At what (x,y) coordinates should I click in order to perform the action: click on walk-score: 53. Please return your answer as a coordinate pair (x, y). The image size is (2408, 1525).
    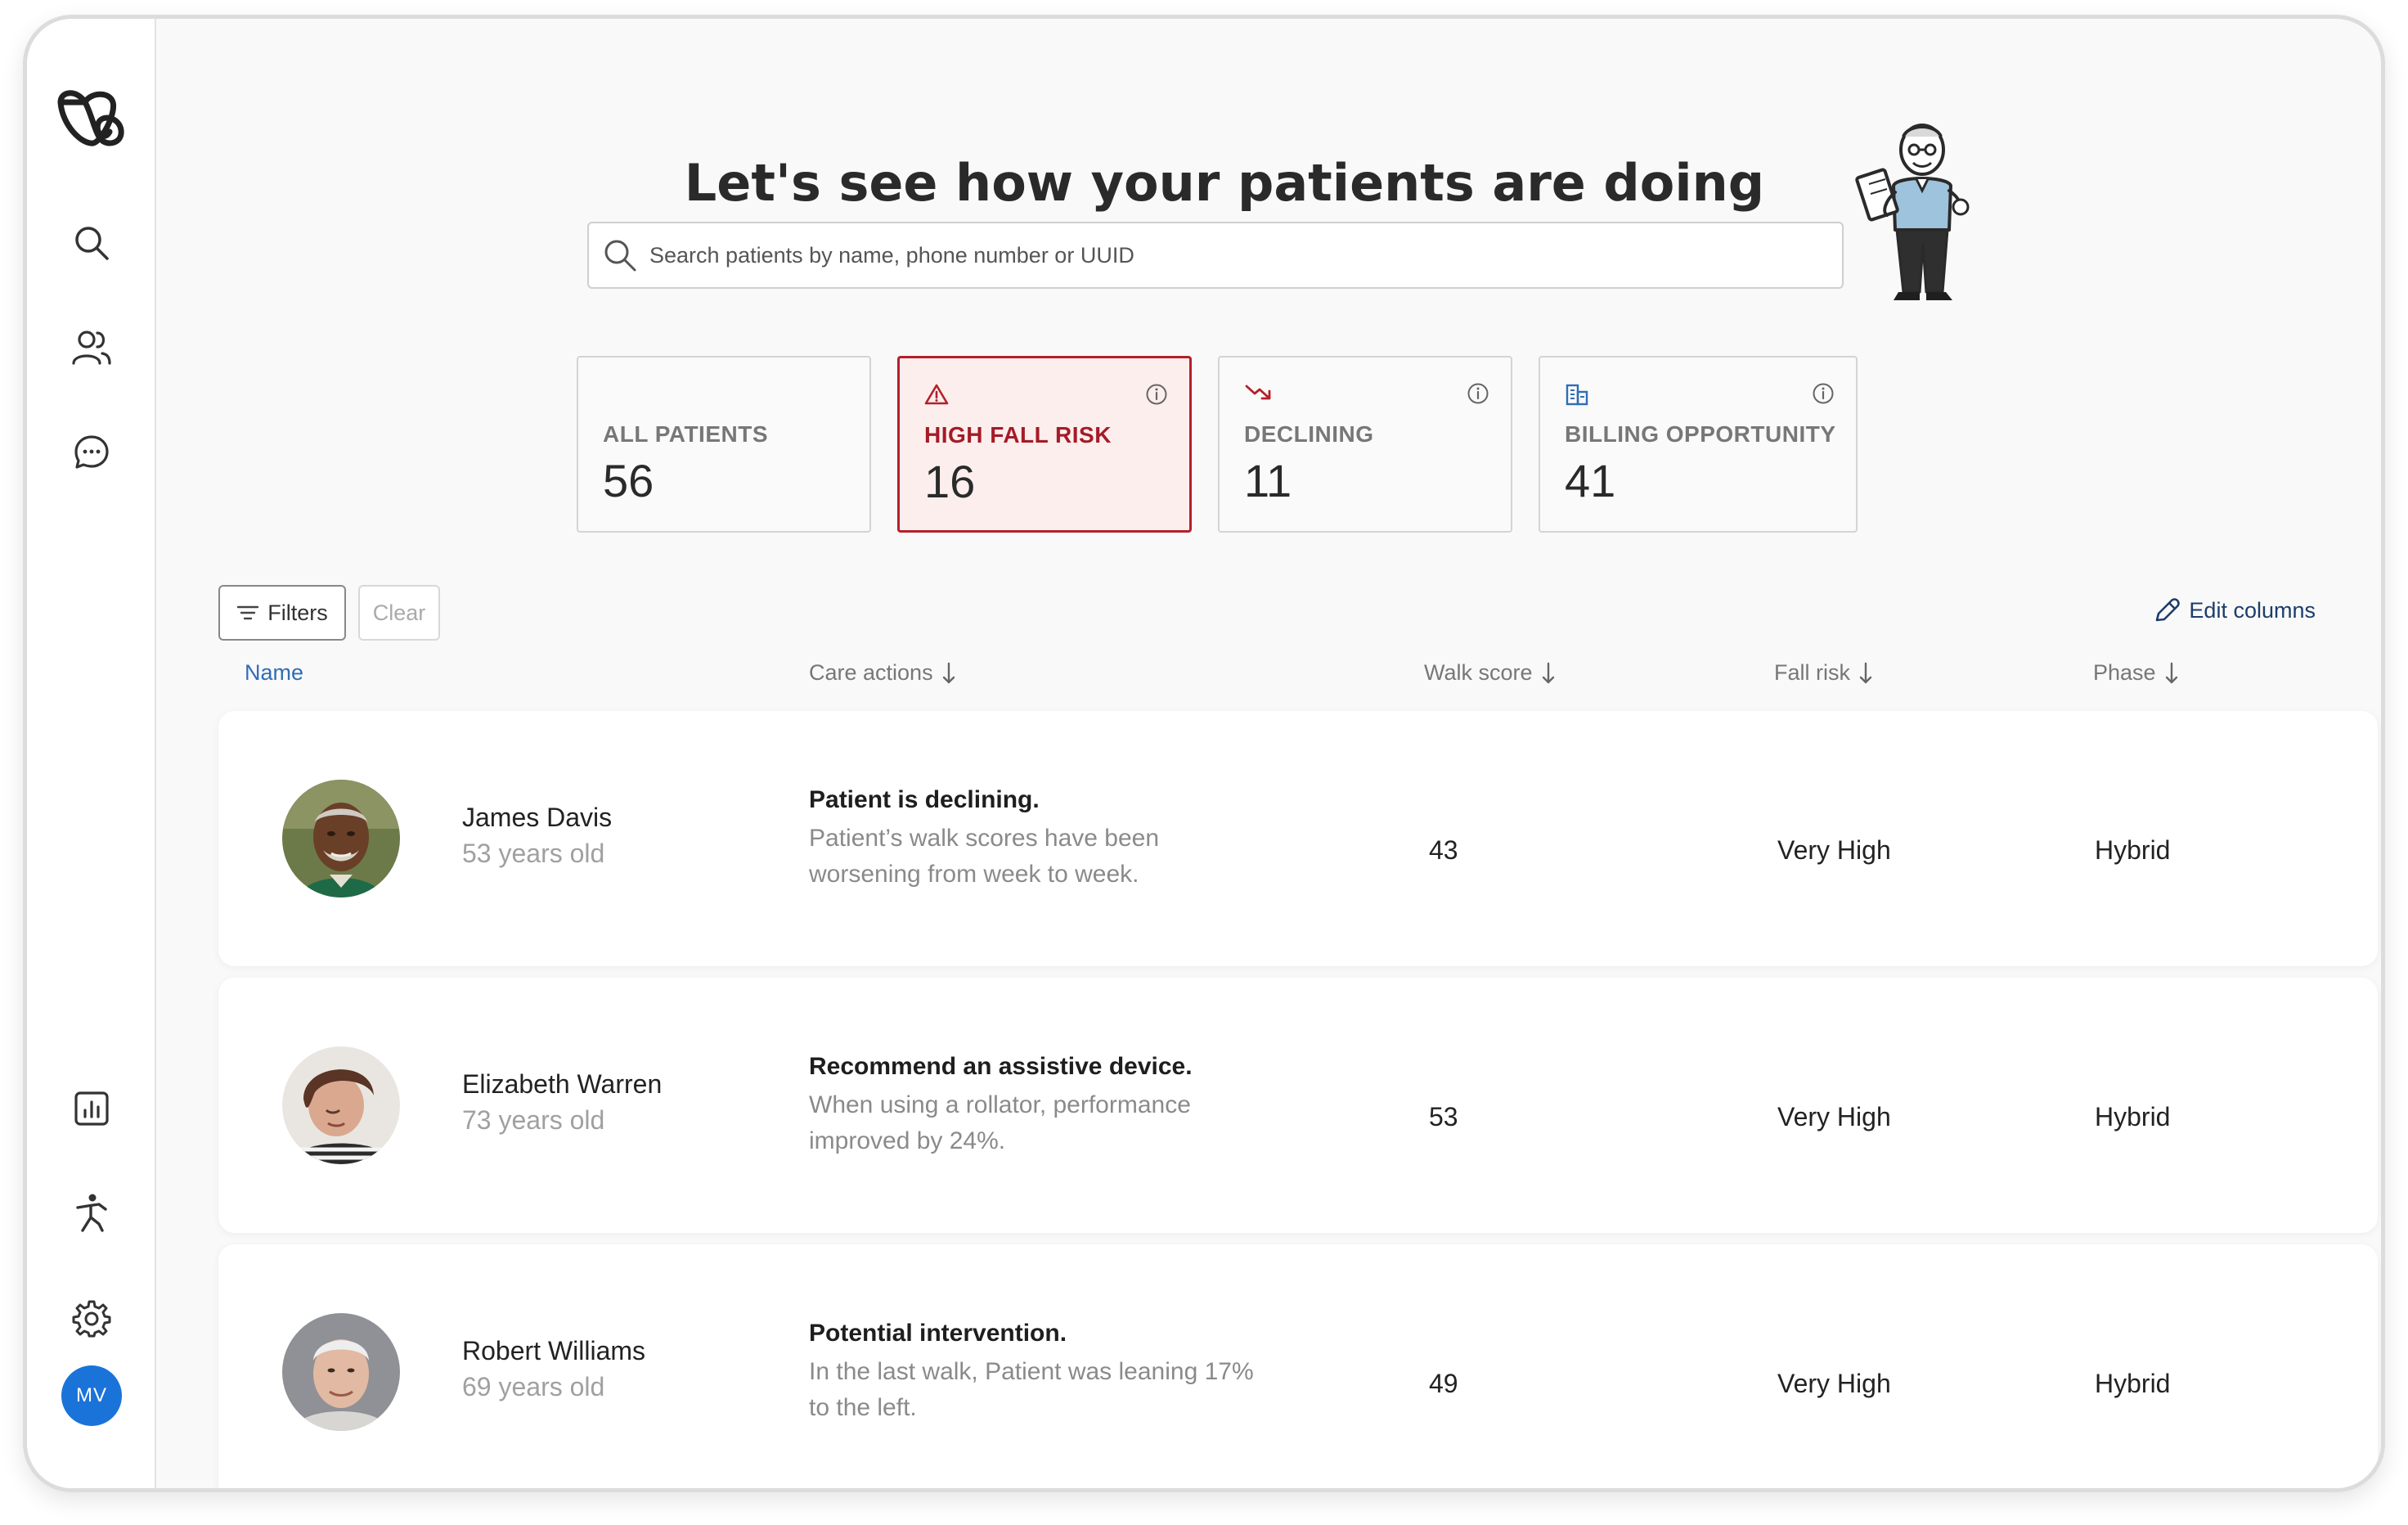
    Looking at the image, I should click on (1443, 1116).